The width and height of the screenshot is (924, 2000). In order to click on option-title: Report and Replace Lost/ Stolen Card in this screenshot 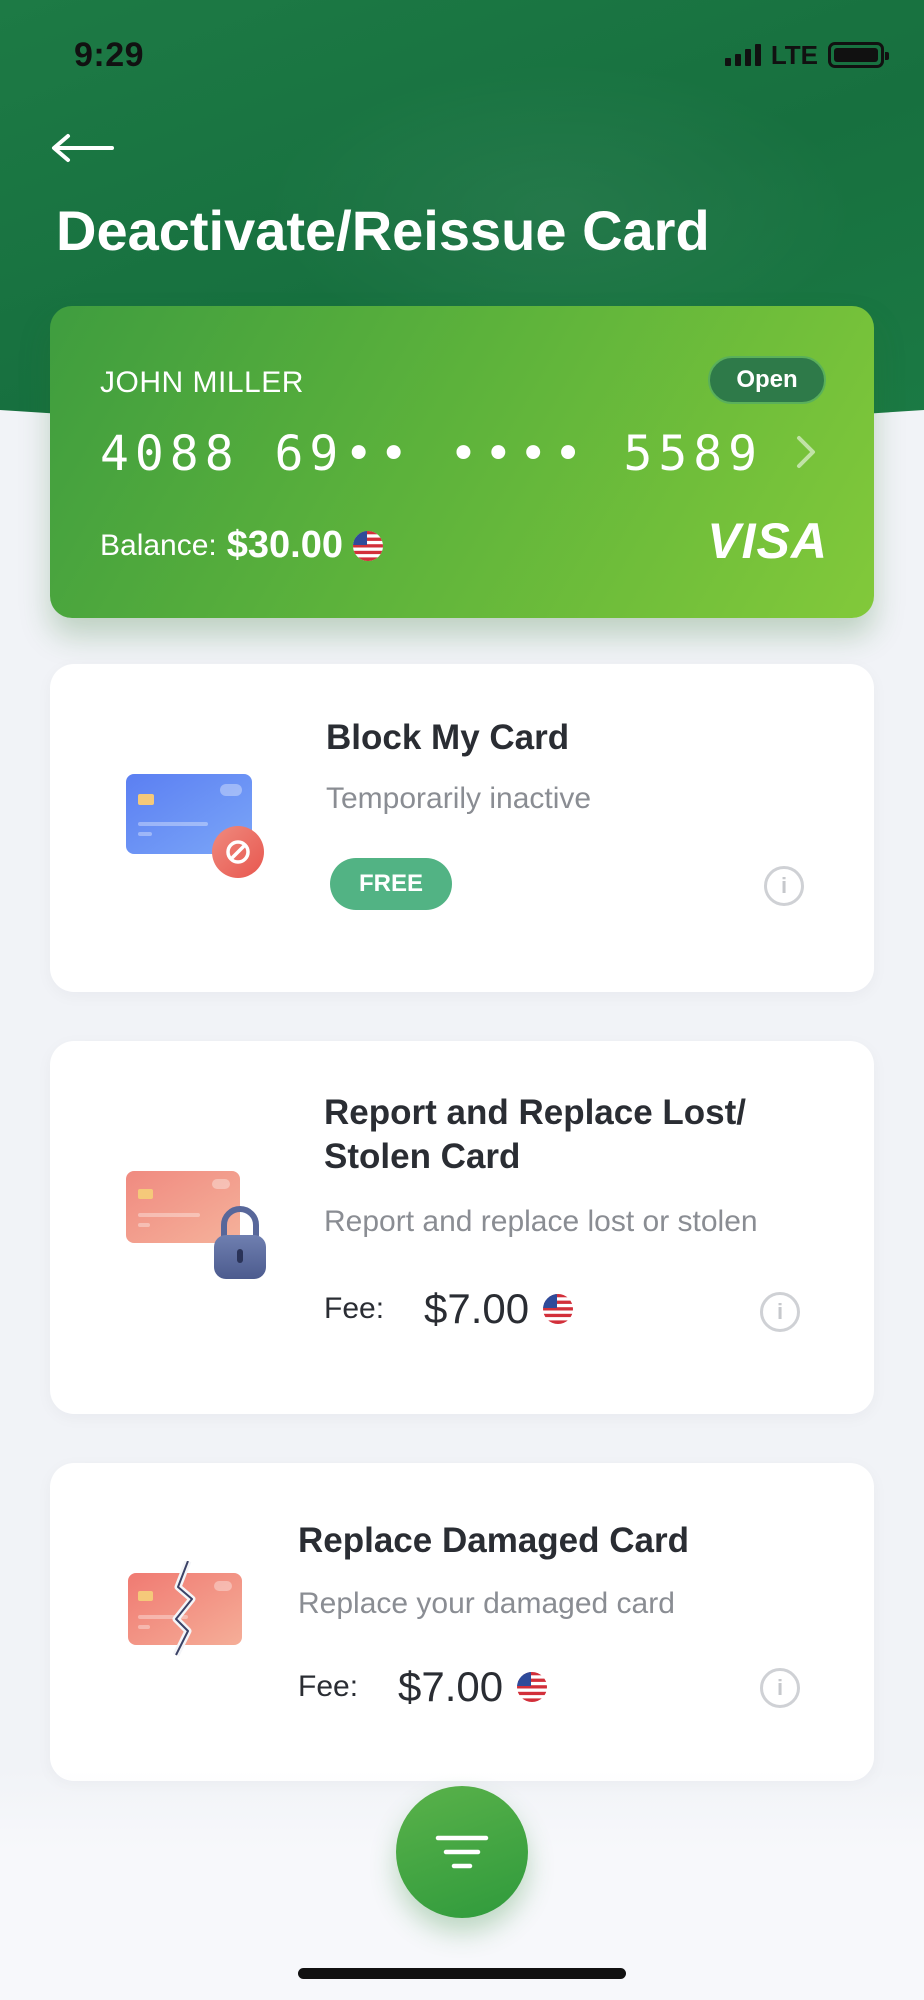, I will do `click(535, 1134)`.